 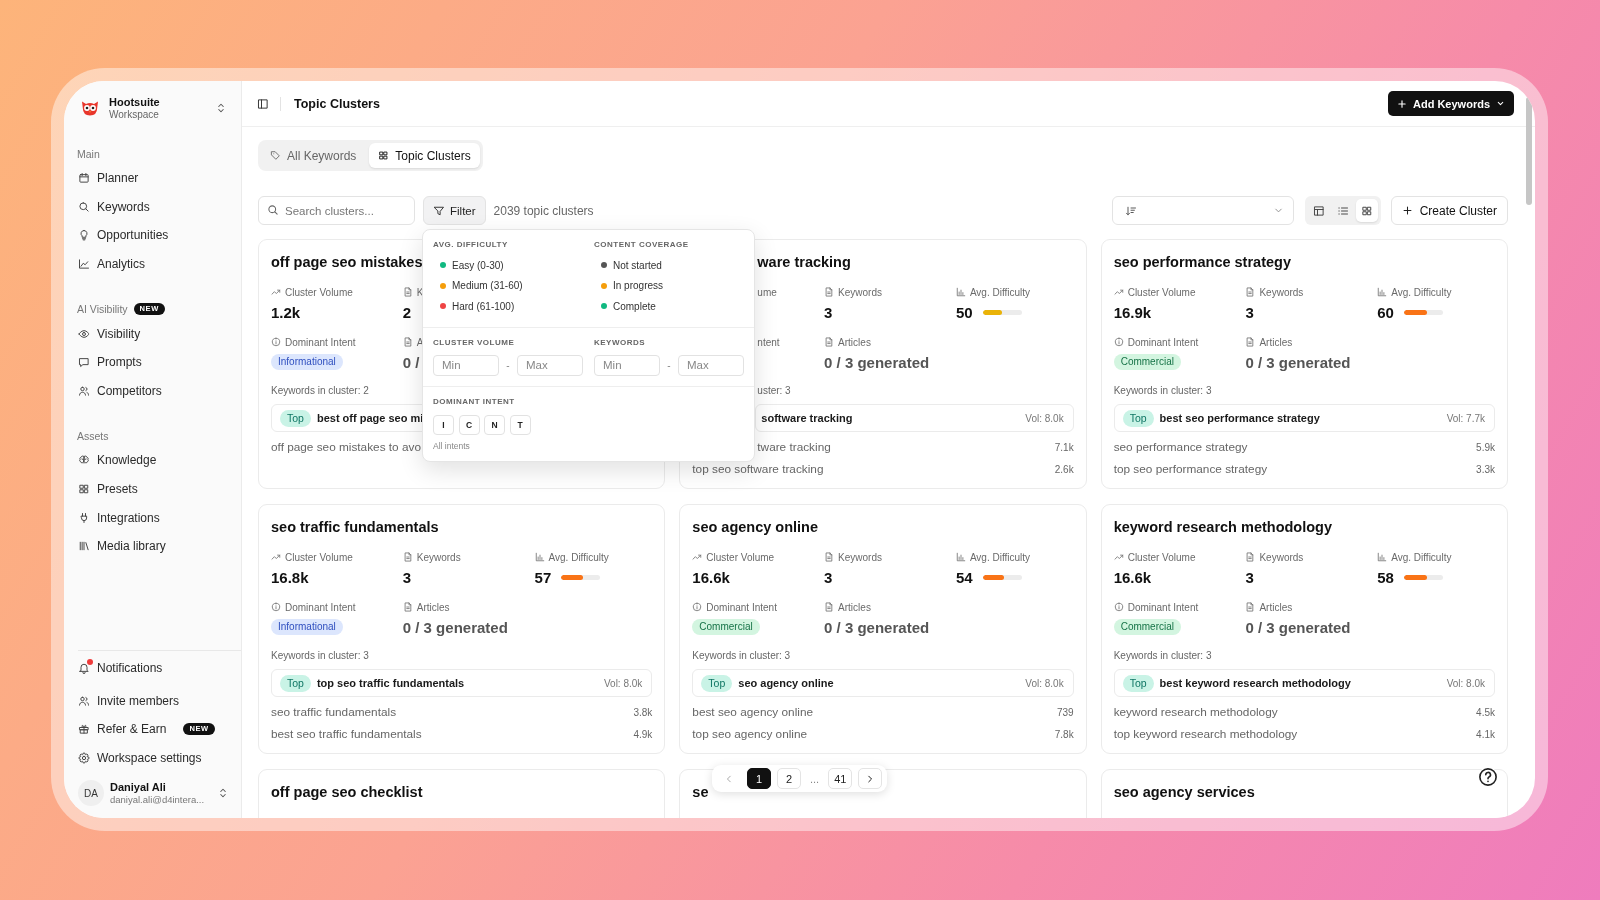 I want to click on nav-item: Notifications, so click(x=155, y=668).